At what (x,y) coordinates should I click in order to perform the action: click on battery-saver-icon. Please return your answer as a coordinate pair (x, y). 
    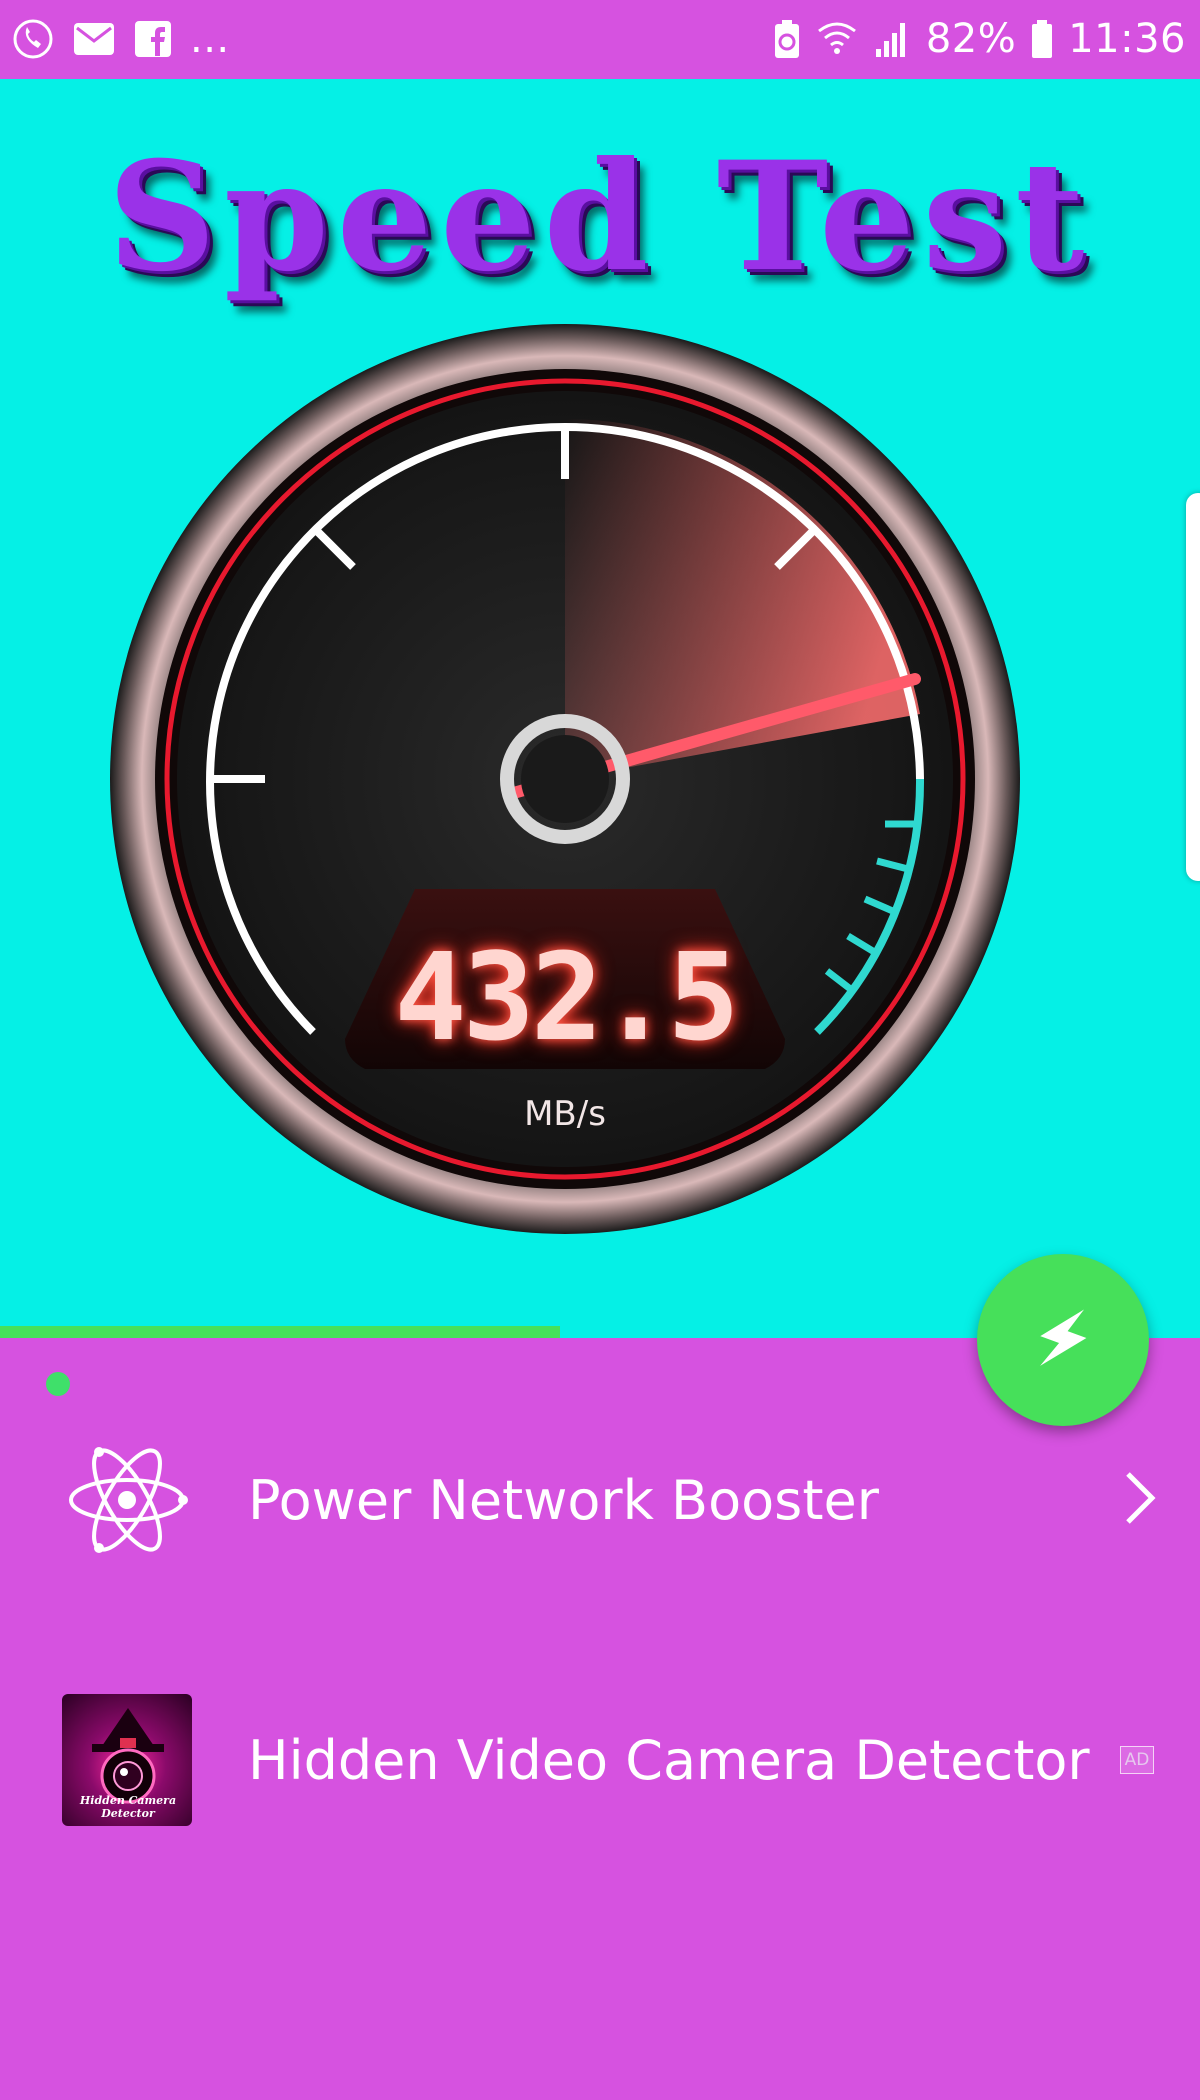
    Looking at the image, I should click on (787, 39).